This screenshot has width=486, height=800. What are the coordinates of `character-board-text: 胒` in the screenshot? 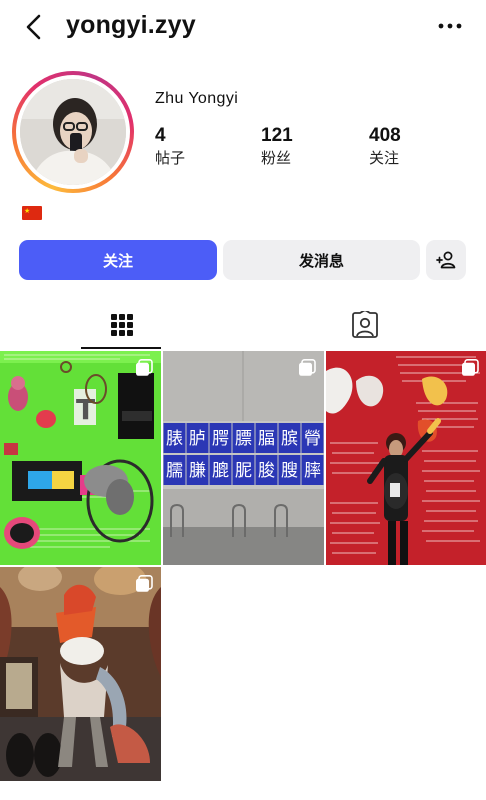 It's located at (243, 471).